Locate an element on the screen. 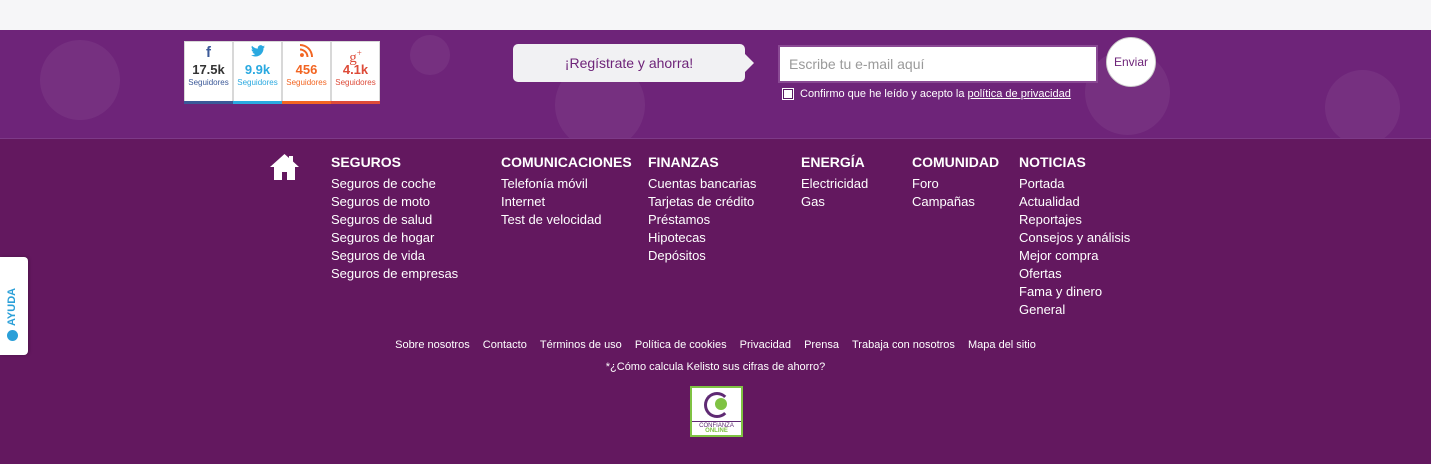 The width and height of the screenshot is (1431, 464). facebook-label: Seguidores is located at coordinates (208, 82).